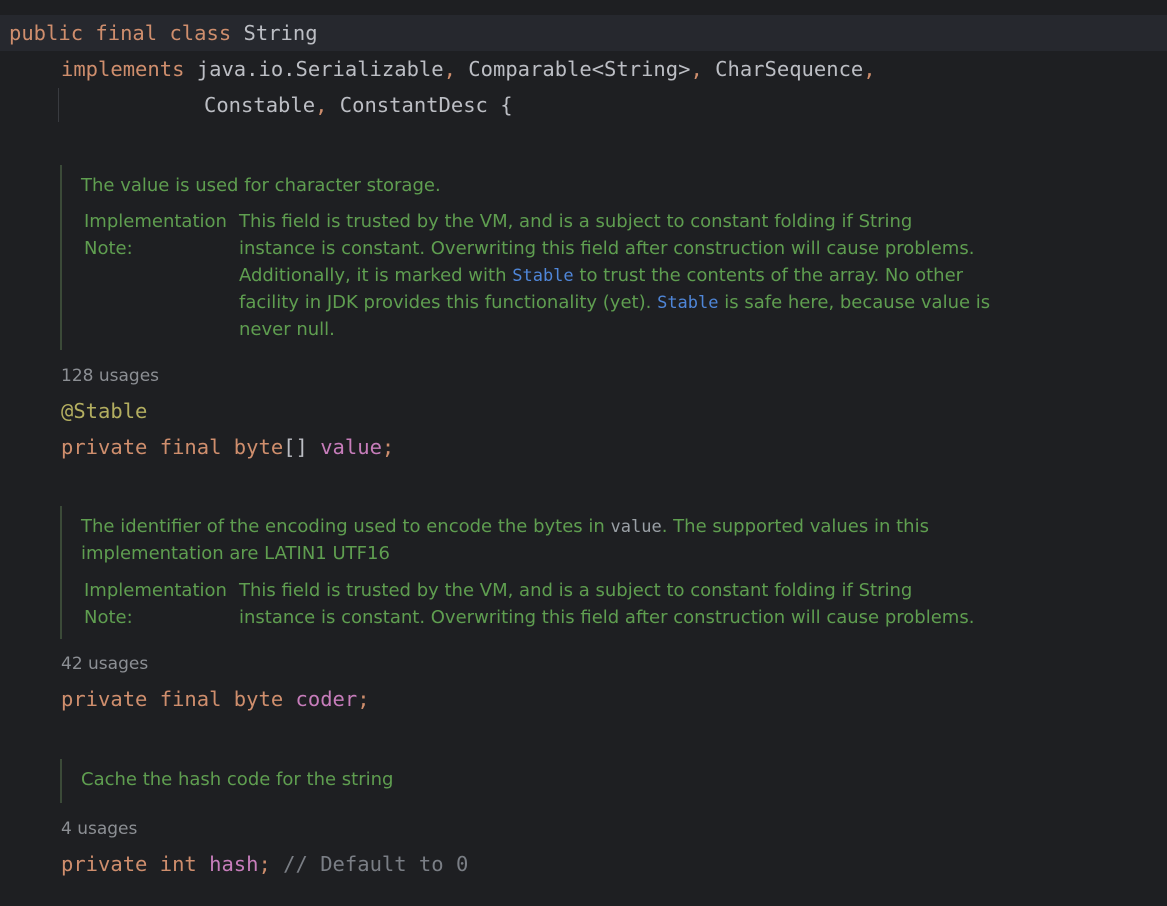 Image resolution: width=1167 pixels, height=906 pixels. I want to click on doc-text-segment: . The supported values in this, so click(795, 526).